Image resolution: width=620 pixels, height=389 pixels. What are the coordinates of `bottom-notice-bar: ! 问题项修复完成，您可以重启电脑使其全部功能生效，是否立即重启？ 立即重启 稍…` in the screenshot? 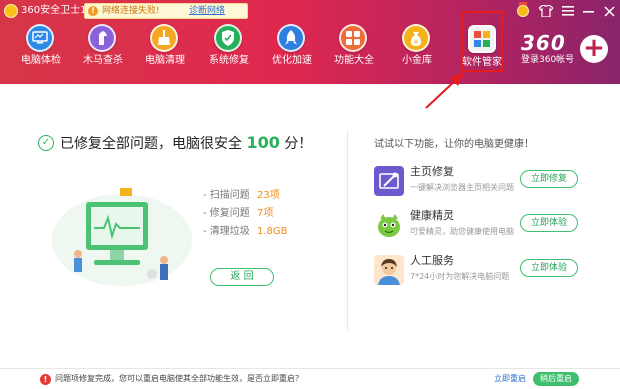 It's located at (310, 378).